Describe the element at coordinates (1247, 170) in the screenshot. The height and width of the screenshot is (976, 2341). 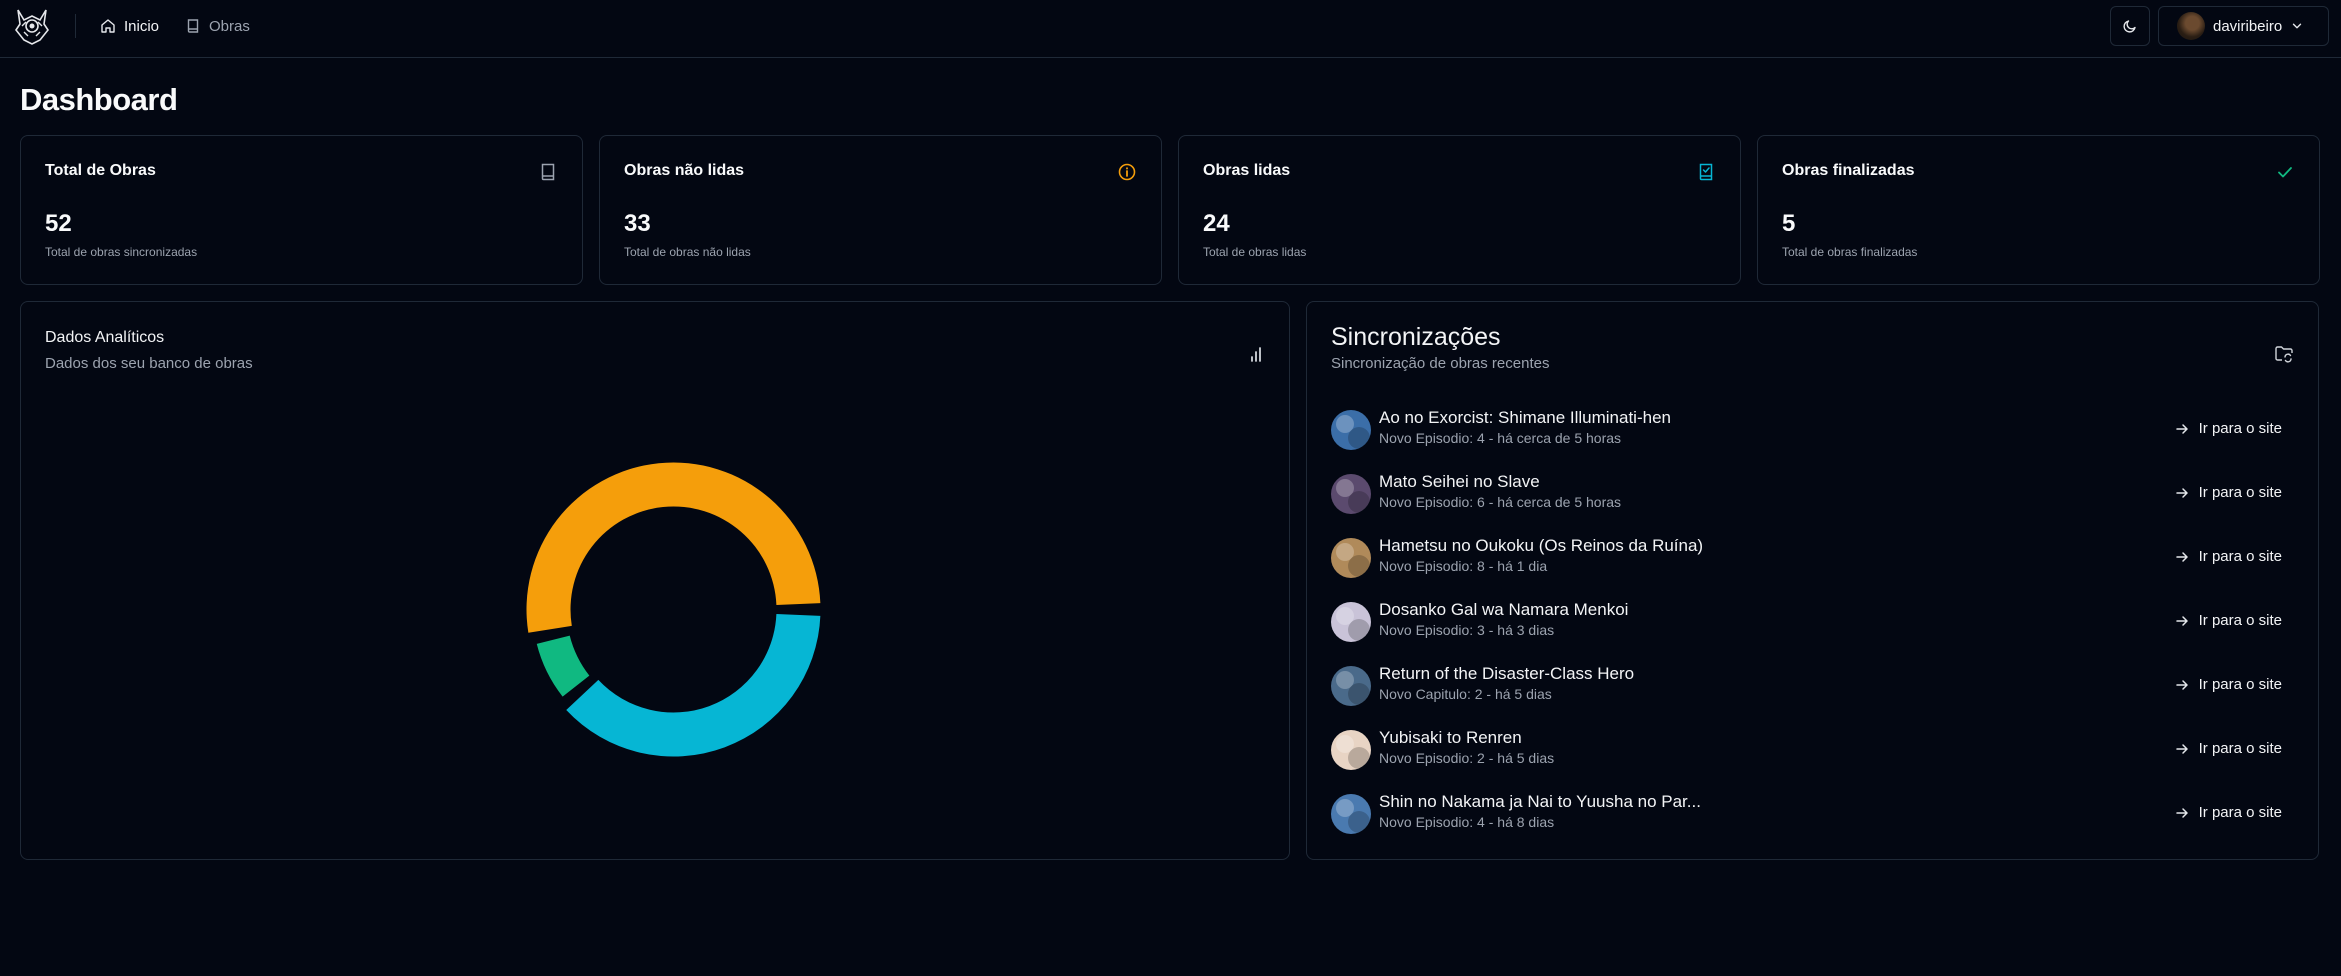
I see `stat-title: Obras lidas` at that location.